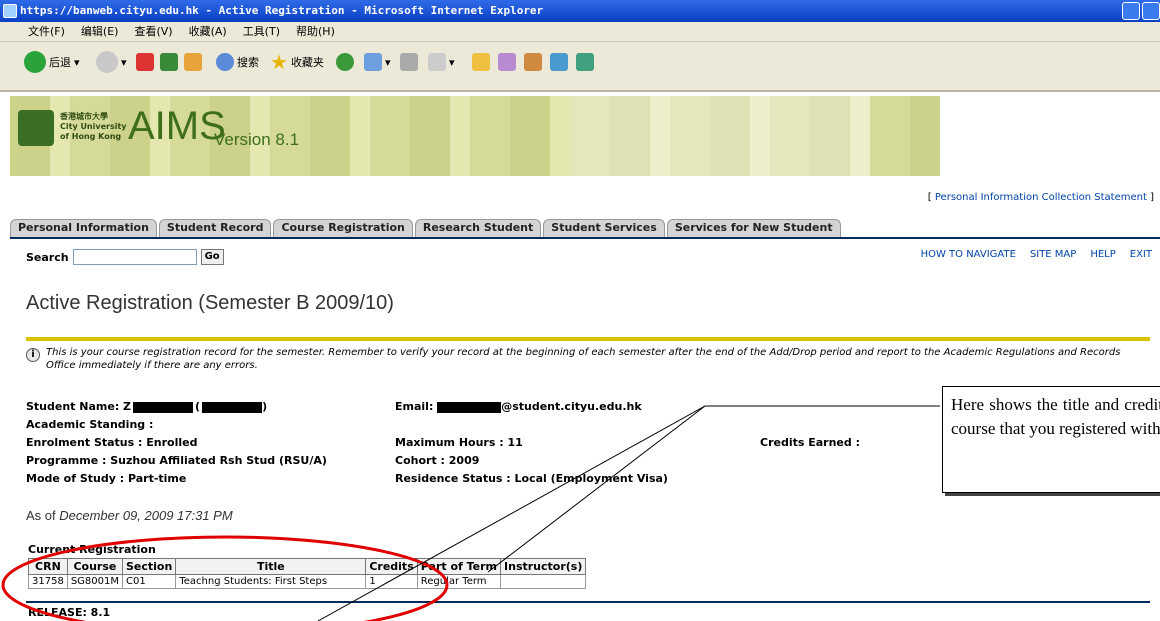  What do you see at coordinates (968, 254) in the screenshot?
I see `nav-how-to-navigate: HOW TO NAVIGATE` at bounding box center [968, 254].